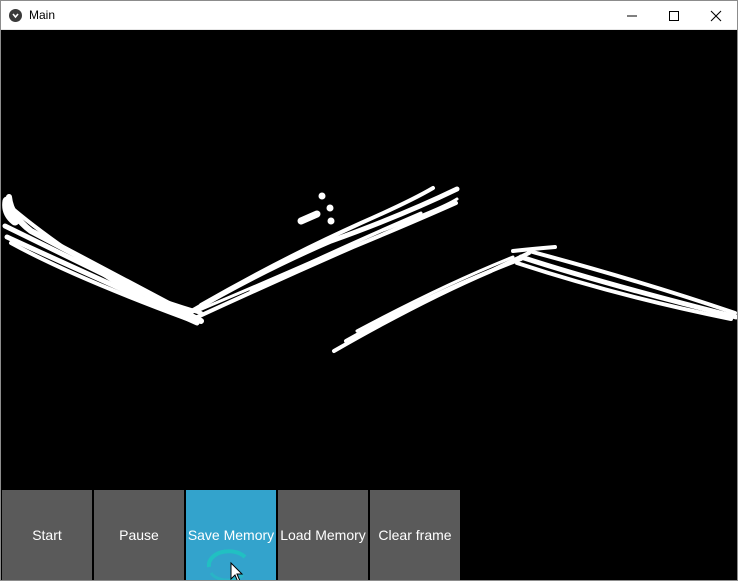 This screenshot has width=738, height=581. What do you see at coordinates (231, 535) in the screenshot?
I see `save-memory-button: Save Memory` at bounding box center [231, 535].